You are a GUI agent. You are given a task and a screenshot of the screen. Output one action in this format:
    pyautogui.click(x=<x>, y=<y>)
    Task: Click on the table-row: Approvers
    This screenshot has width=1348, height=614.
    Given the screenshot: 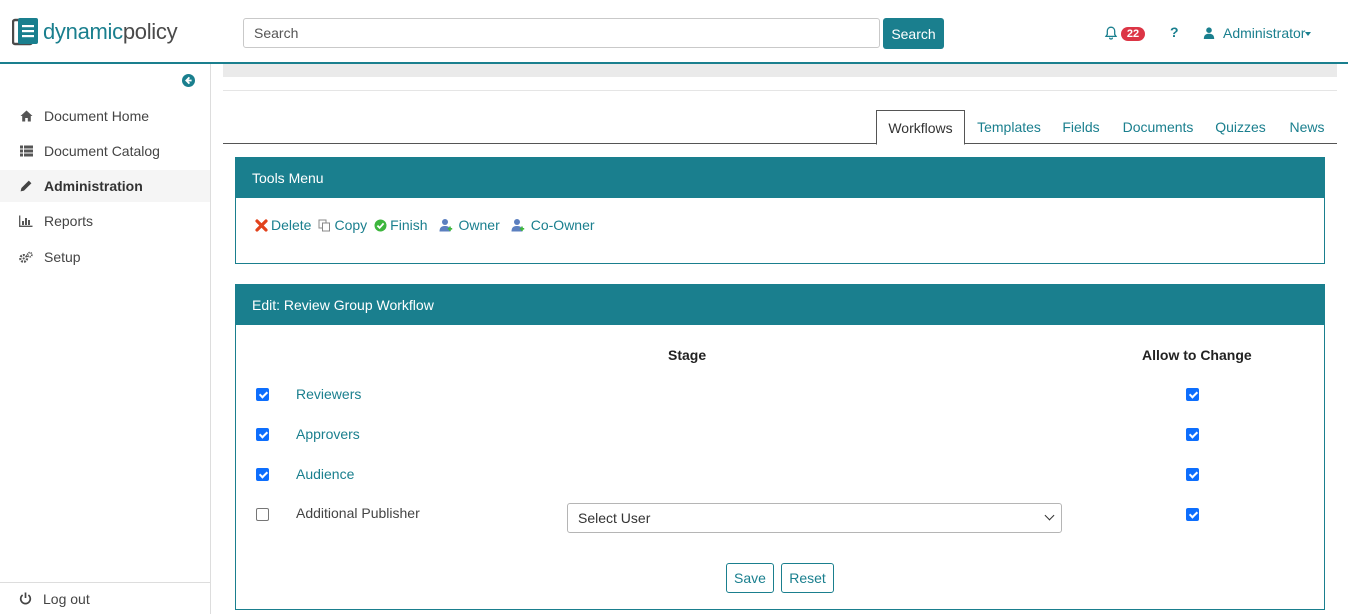 What is the action you would take?
    pyautogui.click(x=780, y=435)
    